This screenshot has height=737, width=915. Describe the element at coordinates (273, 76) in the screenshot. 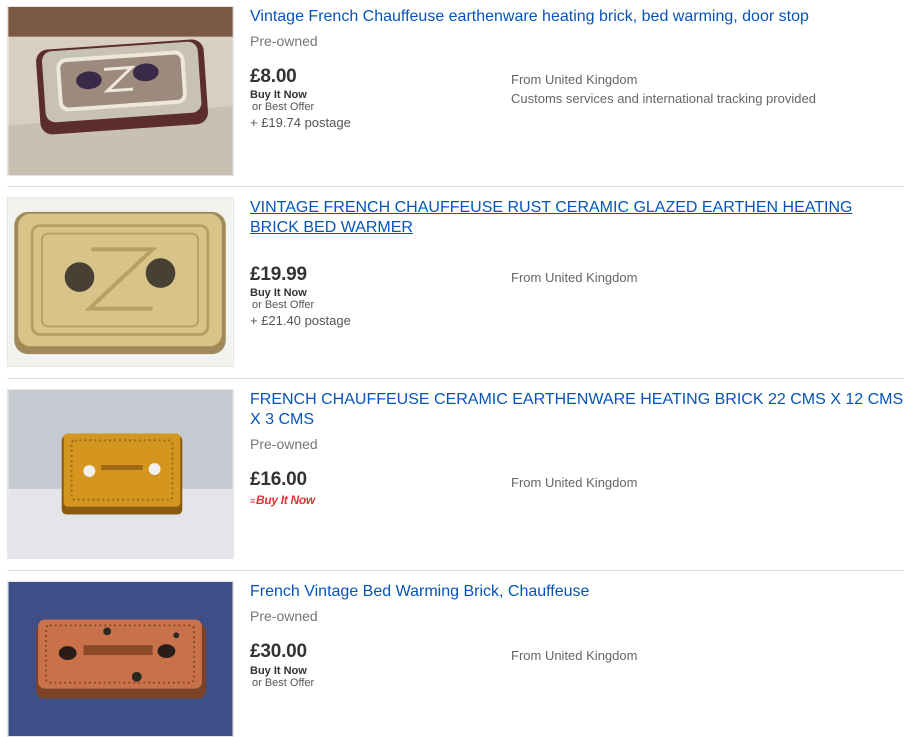

I see `listing-1-price: £8.00` at that location.